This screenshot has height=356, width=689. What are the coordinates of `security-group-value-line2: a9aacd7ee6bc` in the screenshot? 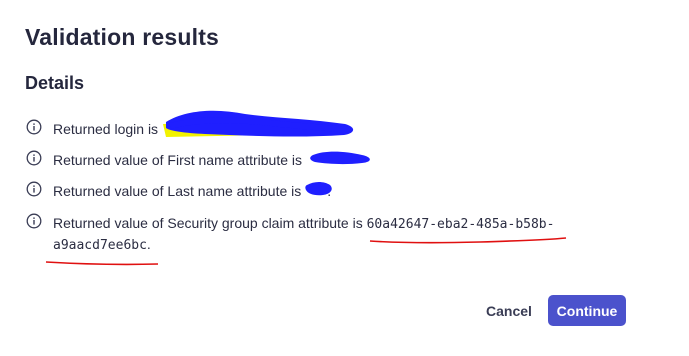 It's located at (100, 245).